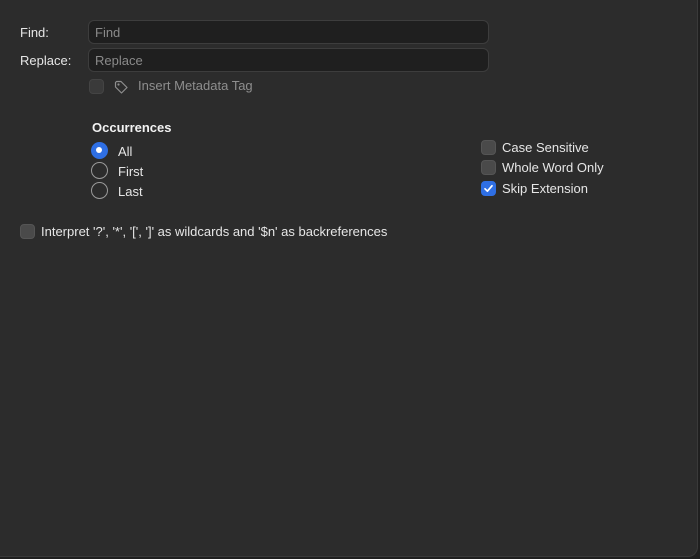  I want to click on skip-extension-checkbox, so click(488, 188).